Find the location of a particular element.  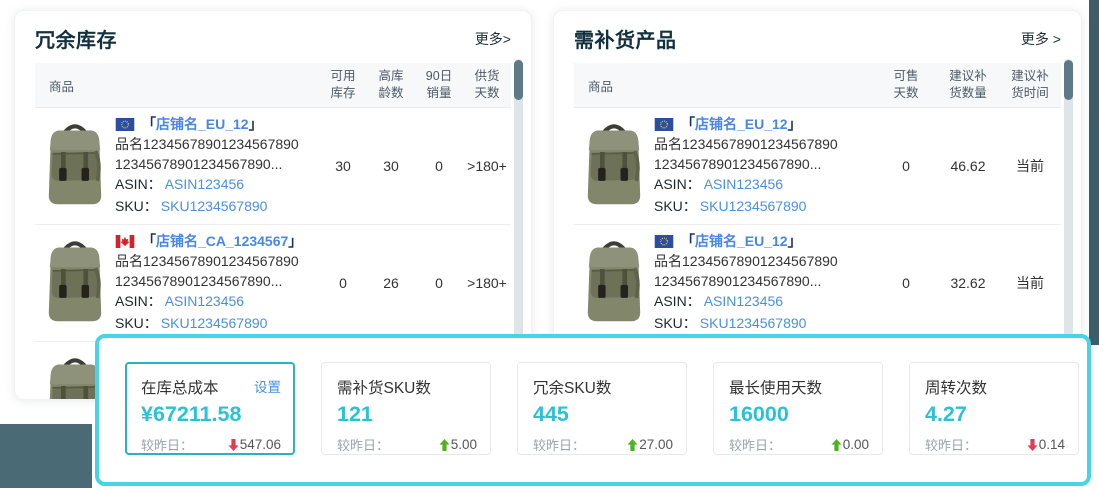

stat-value: 121 is located at coordinates (355, 414).